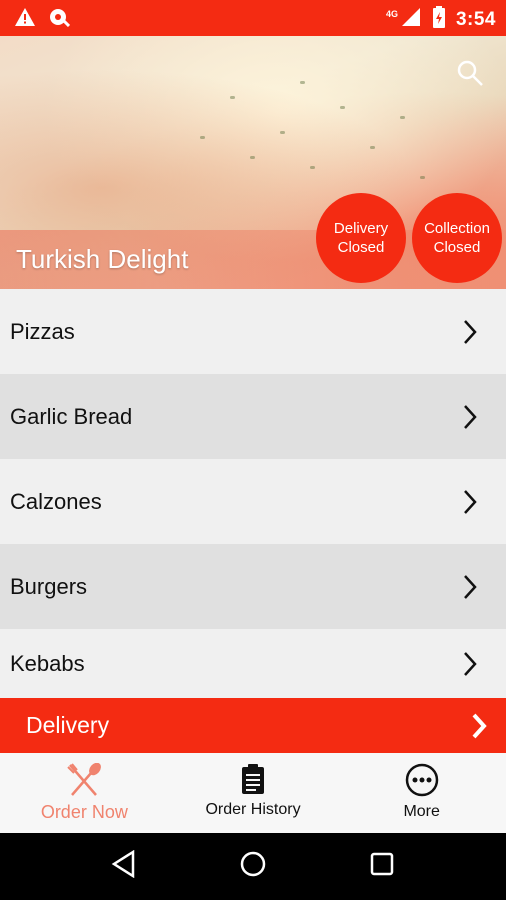 The width and height of the screenshot is (506, 900). What do you see at coordinates (253, 18) in the screenshot?
I see `status-bar: 4G 3:54` at bounding box center [253, 18].